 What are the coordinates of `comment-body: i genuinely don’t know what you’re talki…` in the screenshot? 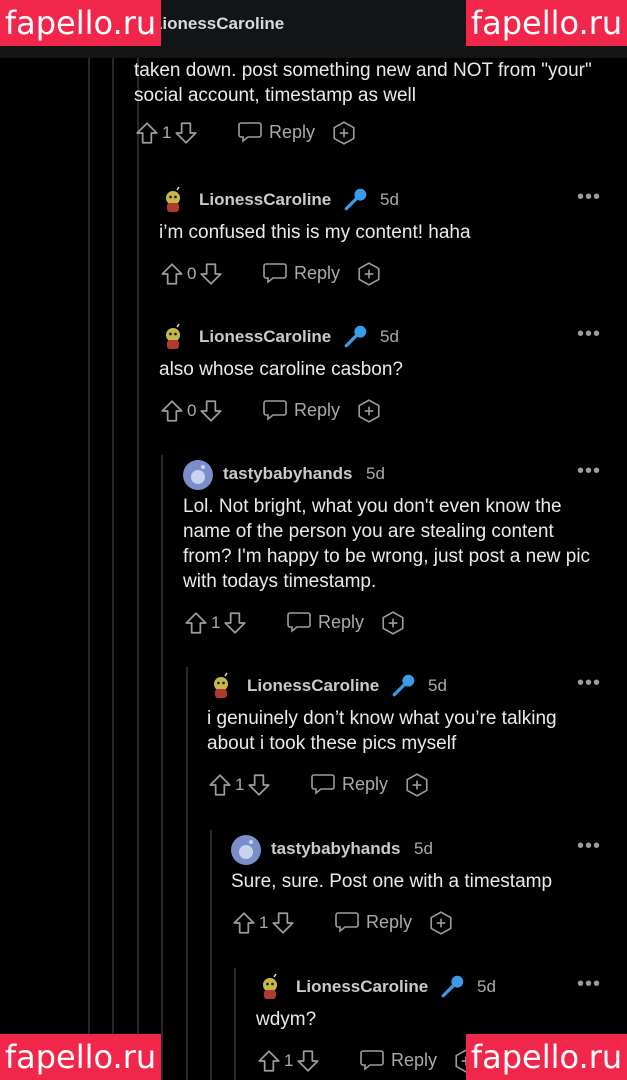 It's located at (382, 731).